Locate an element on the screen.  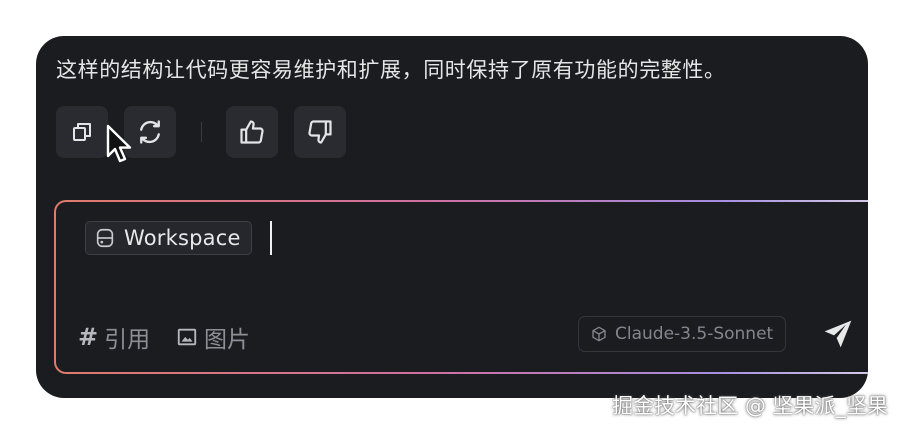
database-icon is located at coordinates (105, 238).